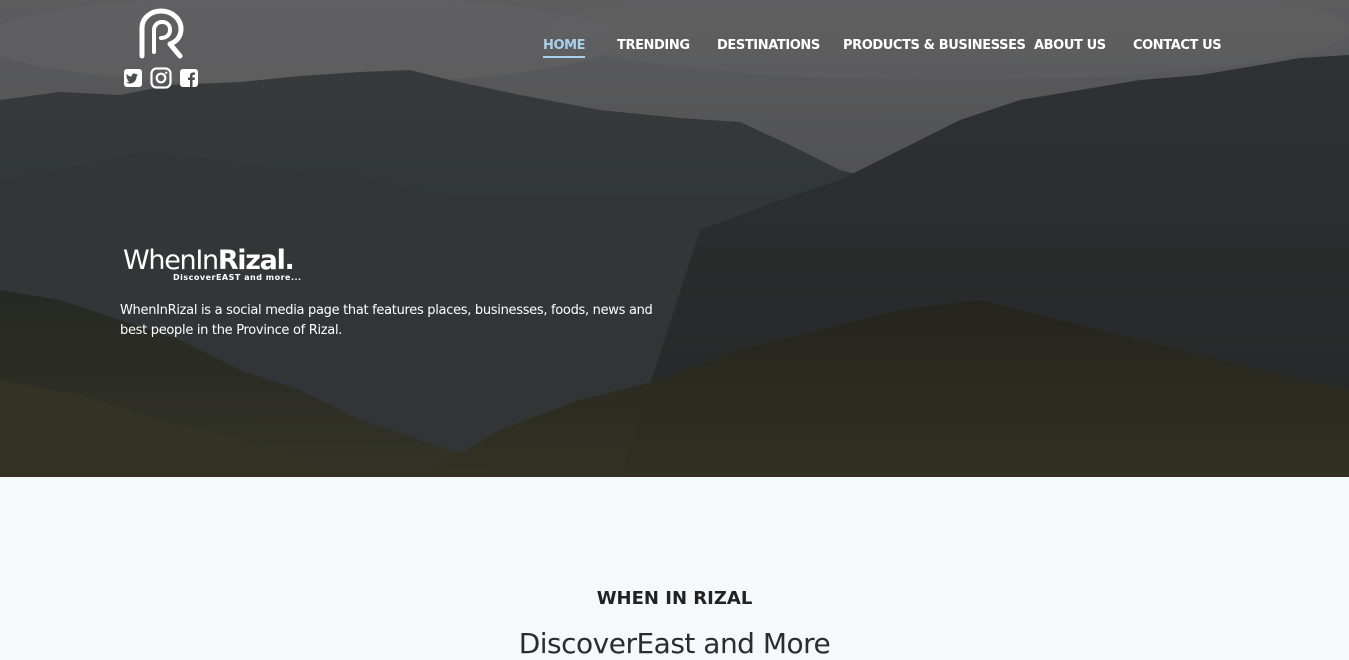 The image size is (1349, 660). Describe the element at coordinates (564, 48) in the screenshot. I see `nav-item-home: HOME` at that location.